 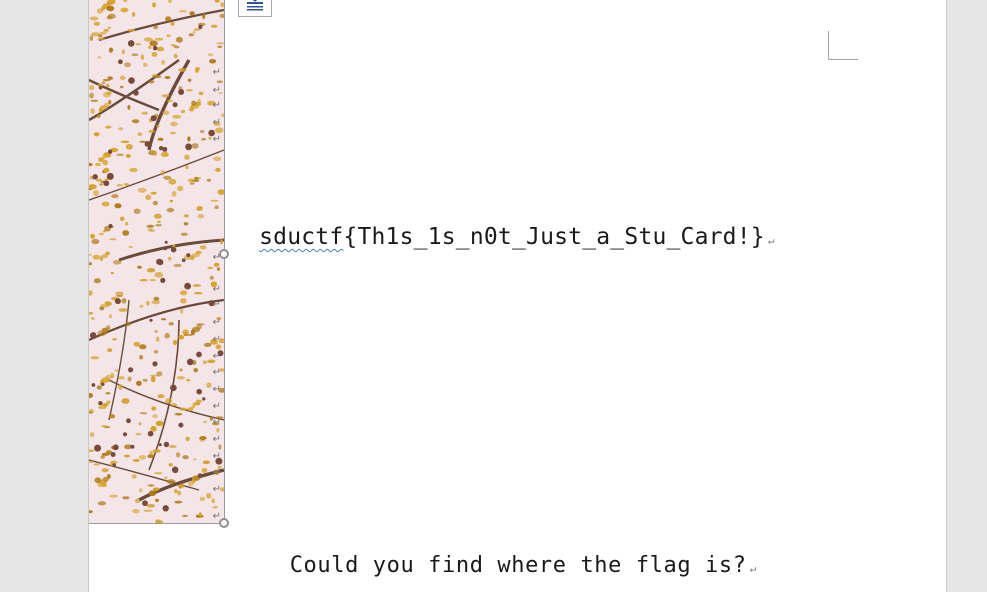 What do you see at coordinates (255, 8) in the screenshot?
I see `layout-options-button` at bounding box center [255, 8].